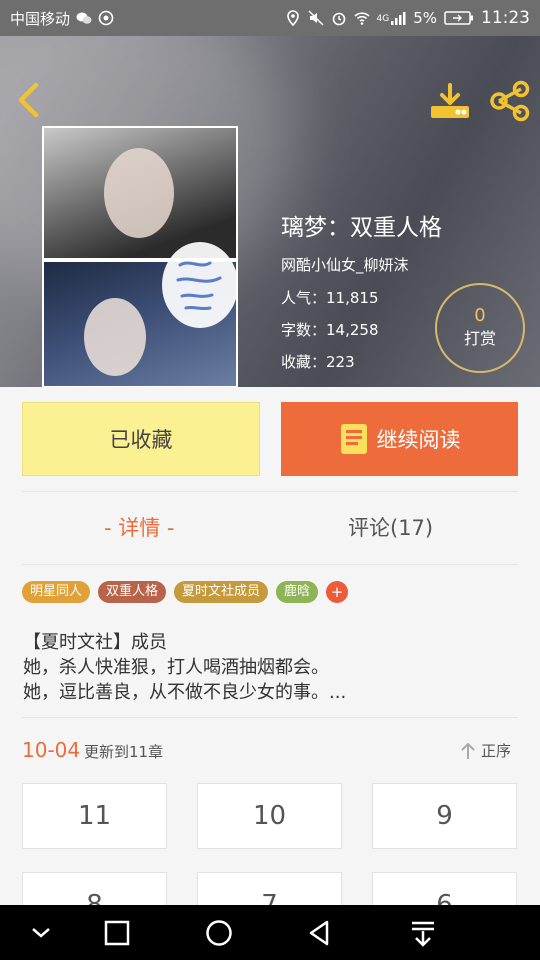 The height and width of the screenshot is (960, 540). I want to click on add-tag-button: +, so click(337, 592).